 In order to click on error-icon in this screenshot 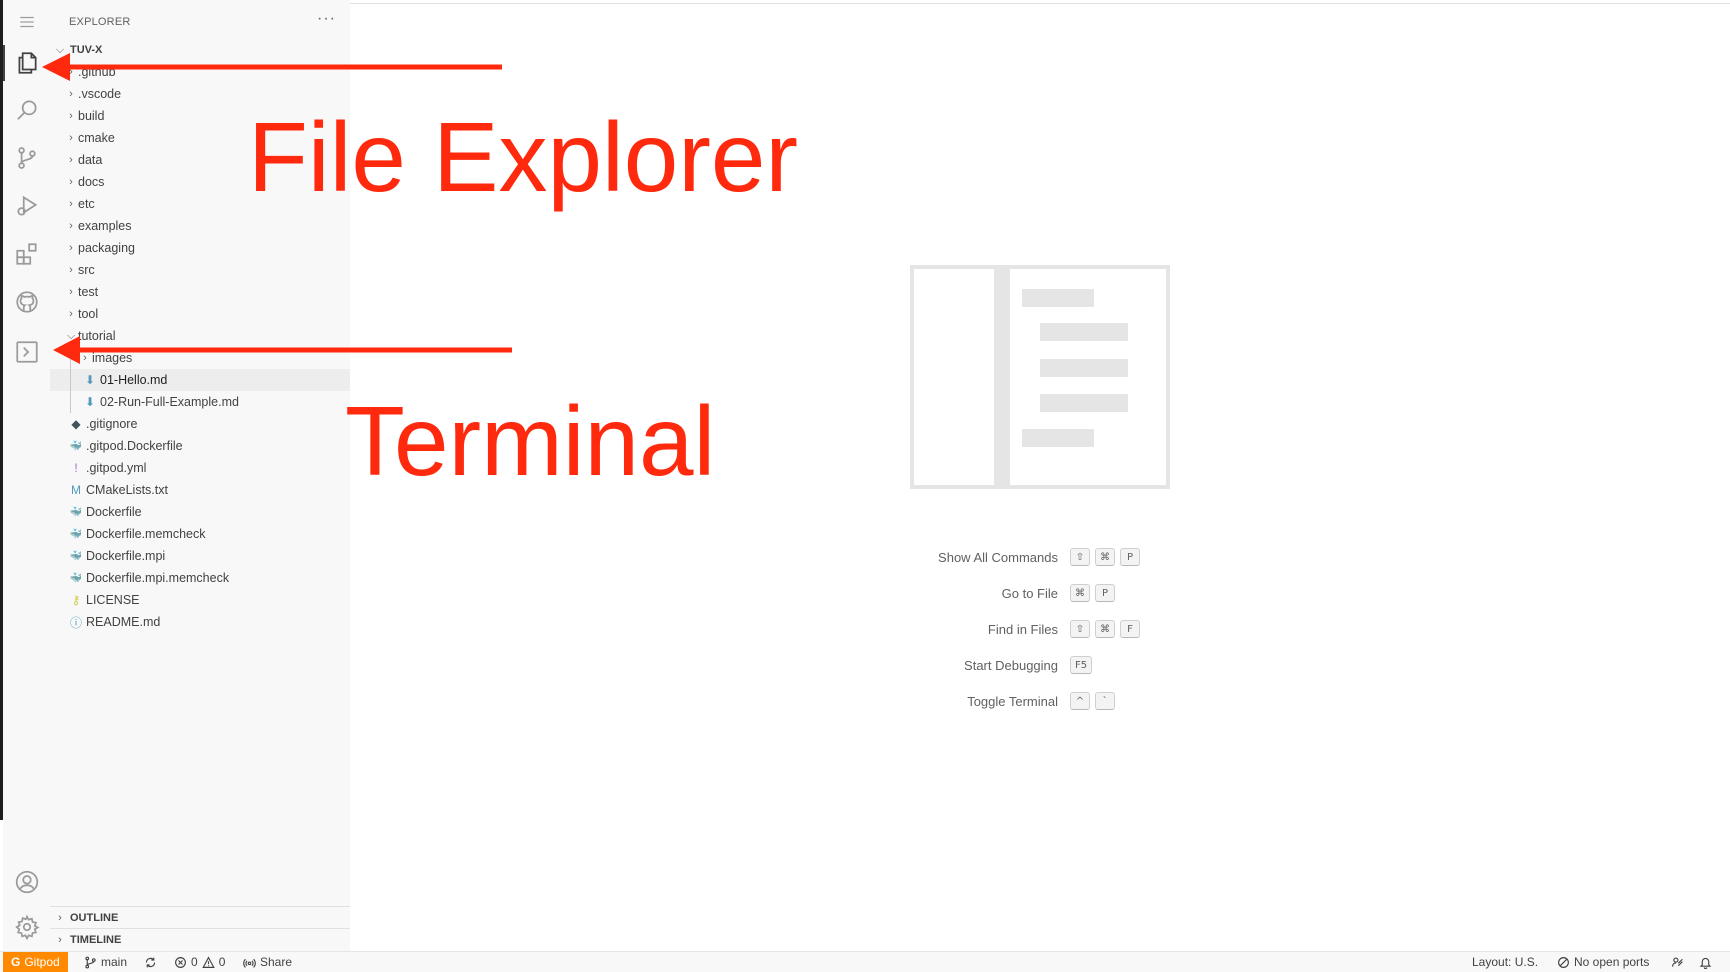, I will do `click(180, 962)`.